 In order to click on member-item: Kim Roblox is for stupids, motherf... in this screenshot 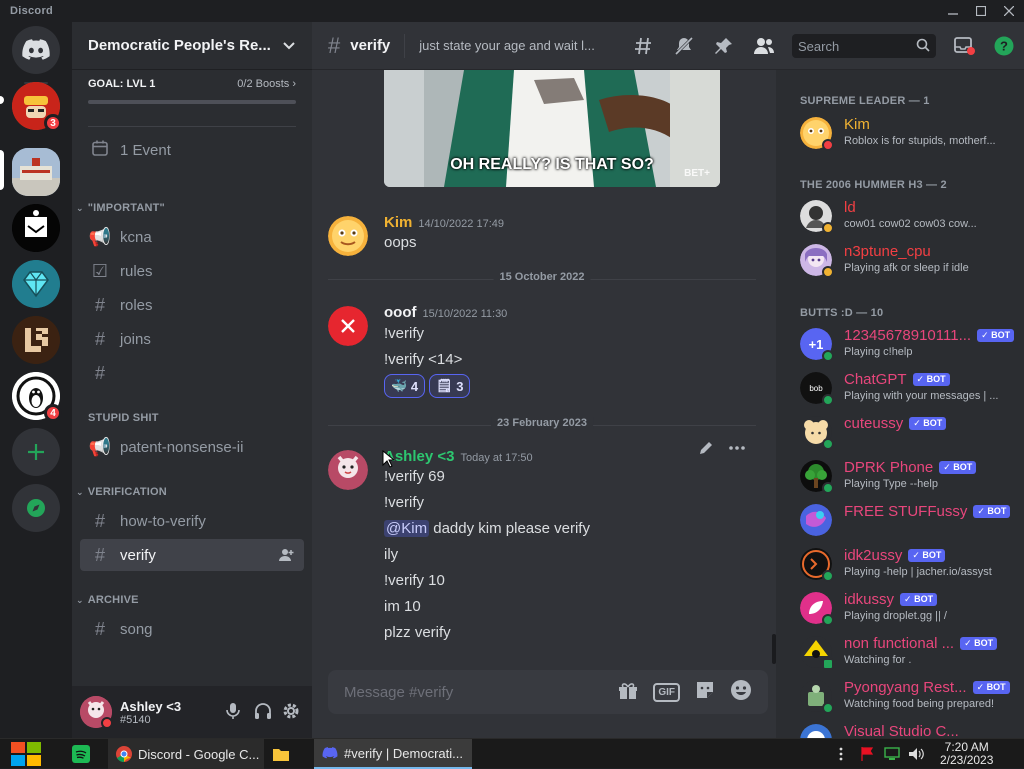, I will do `click(910, 133)`.